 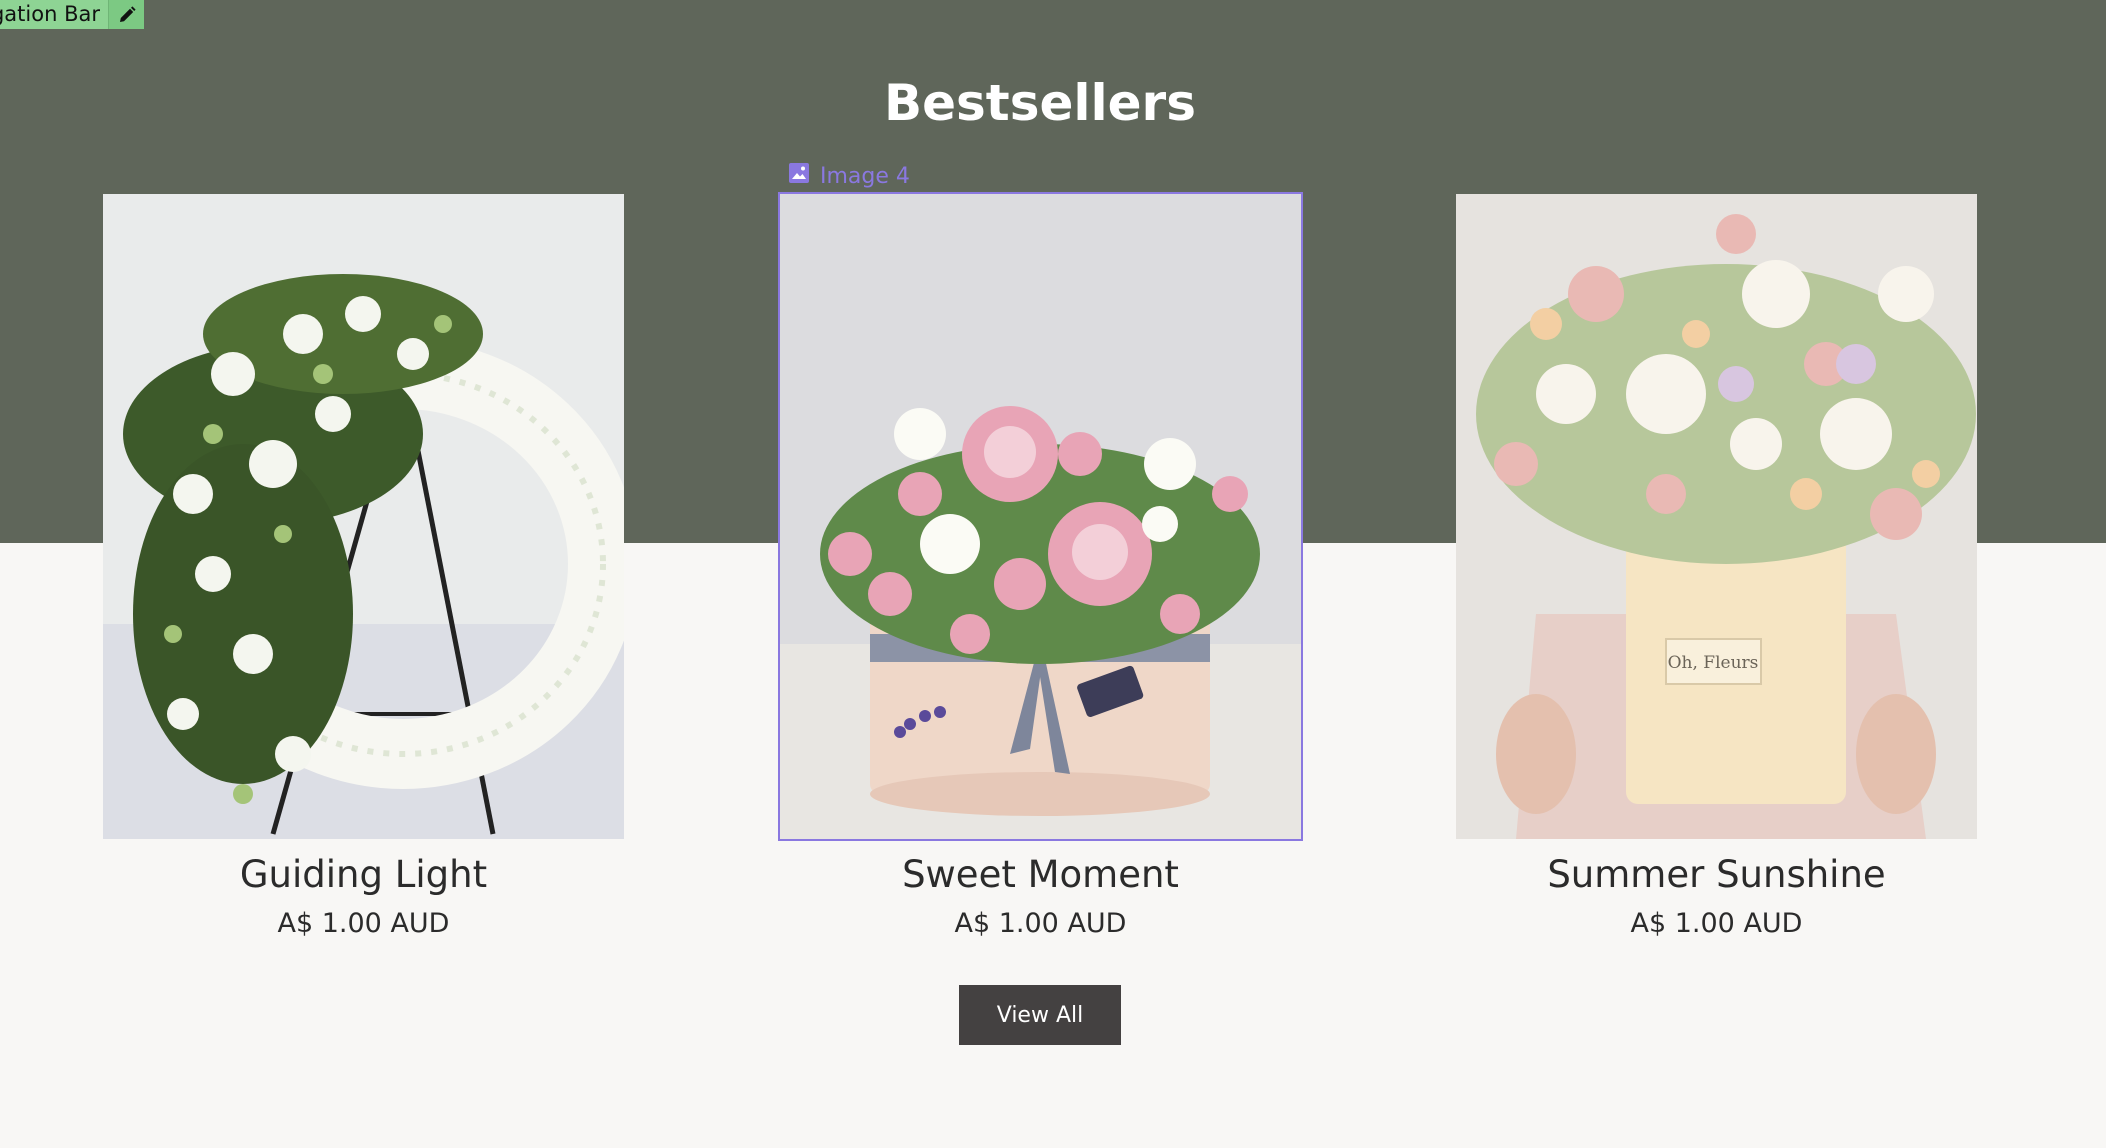 What do you see at coordinates (1040, 874) in the screenshot?
I see `product-name: Sweet Moment` at bounding box center [1040, 874].